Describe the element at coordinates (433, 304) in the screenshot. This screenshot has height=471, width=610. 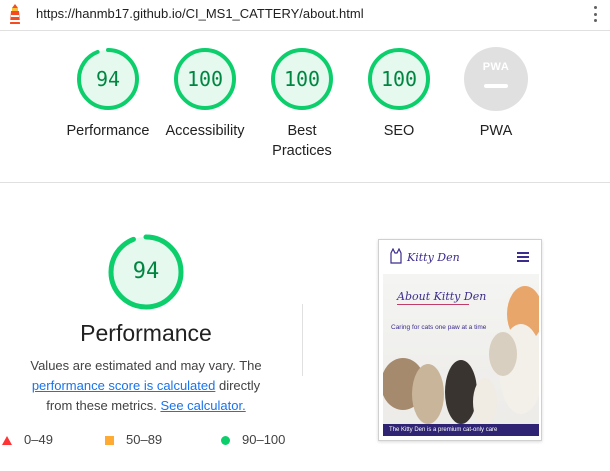
I see `hero-underline` at that location.